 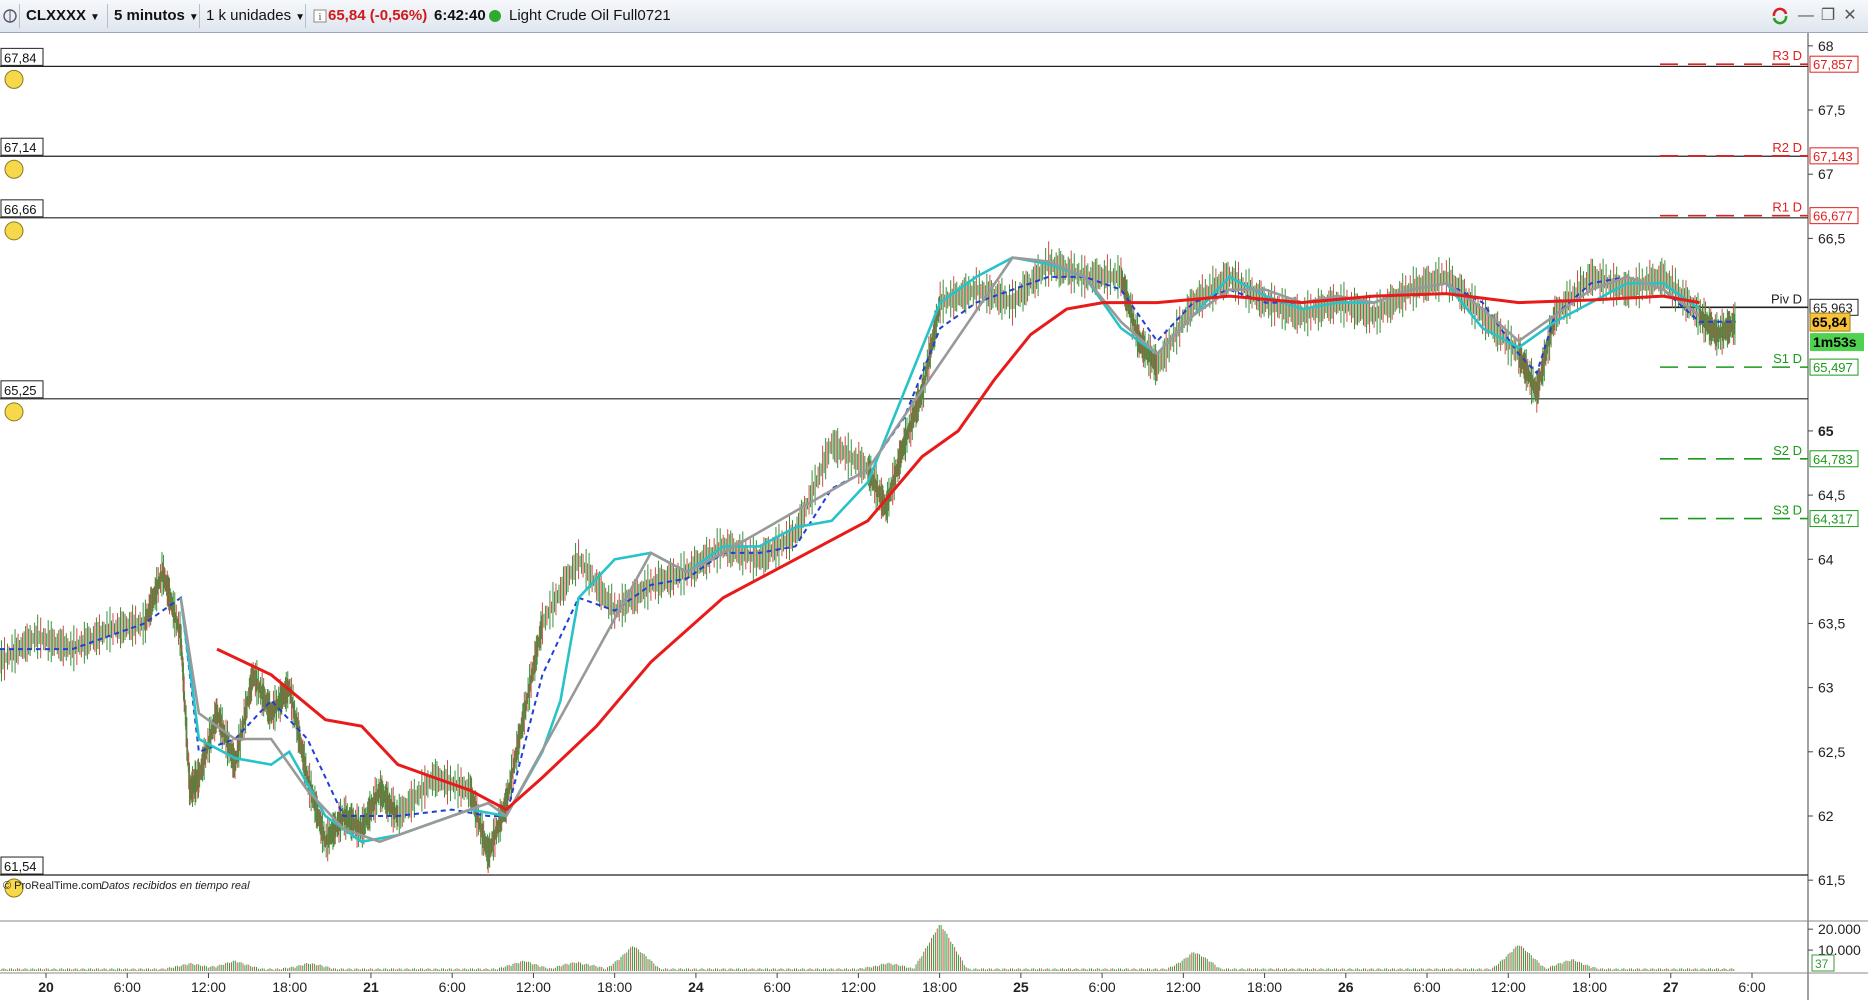 I want to click on pivot-value: 65,497, so click(x=1833, y=367).